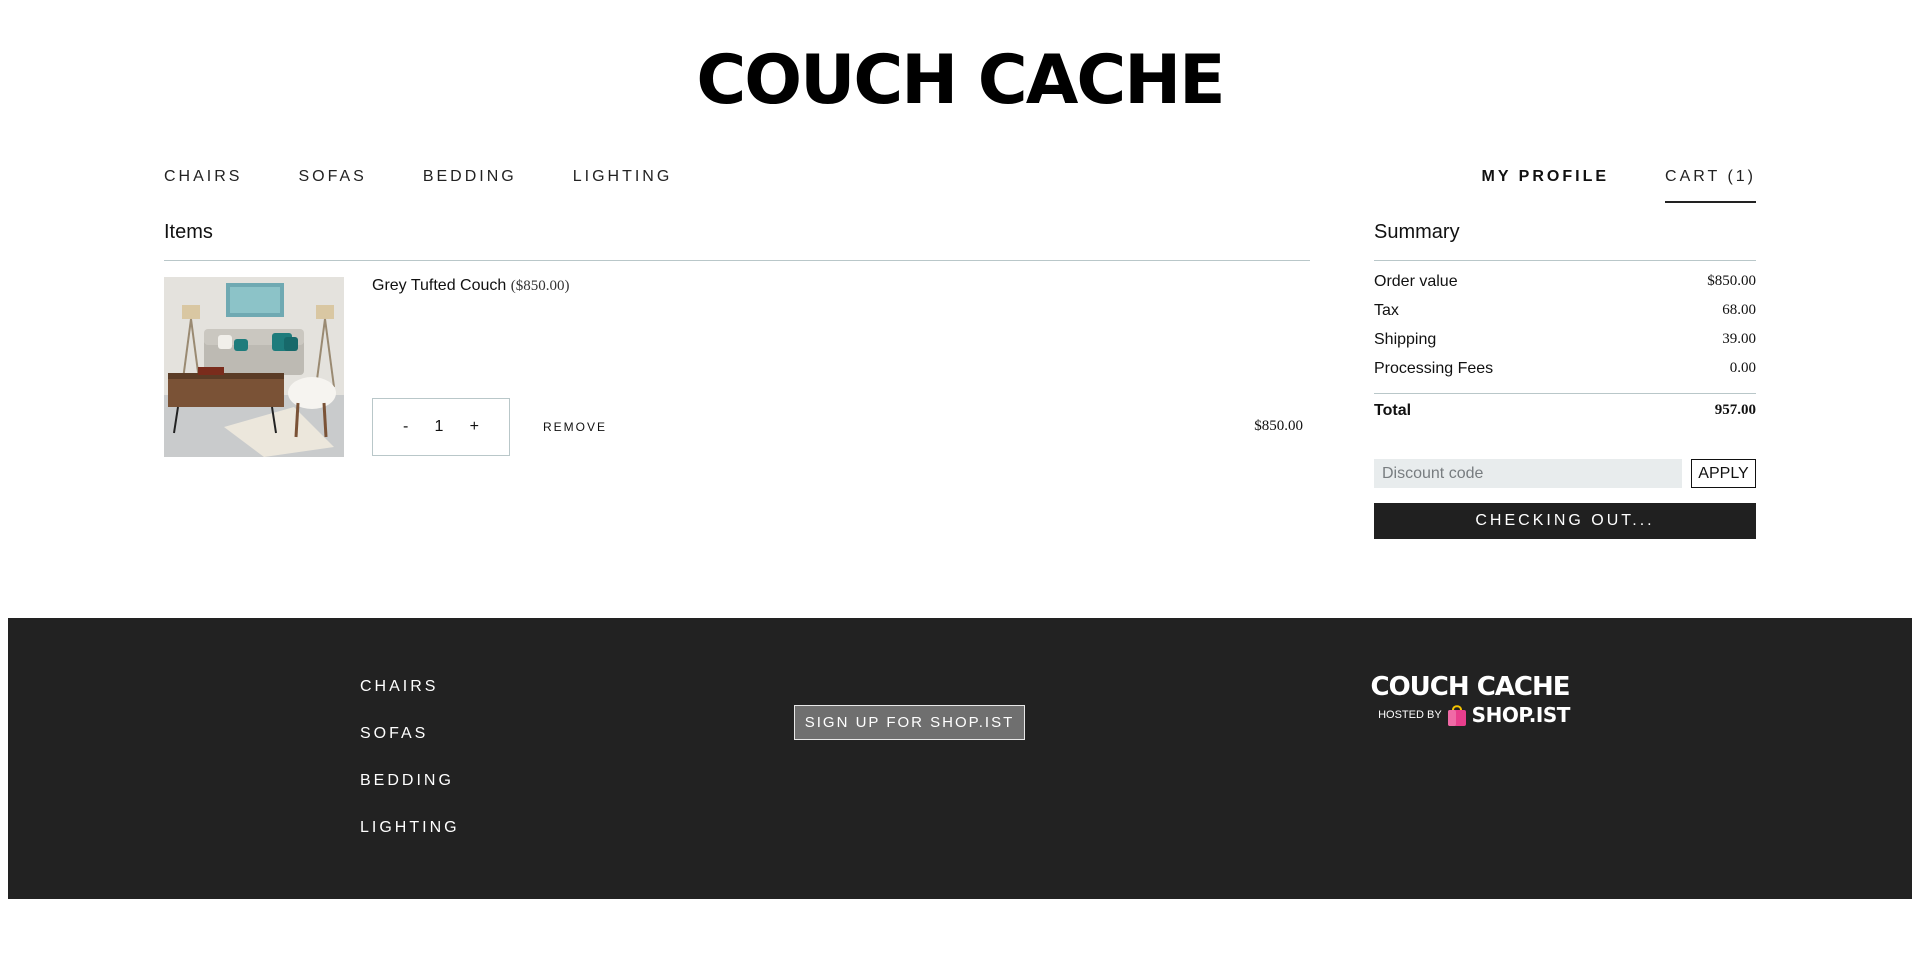 This screenshot has width=1920, height=953. What do you see at coordinates (1739, 339) in the screenshot?
I see `summary-value: 39.00` at bounding box center [1739, 339].